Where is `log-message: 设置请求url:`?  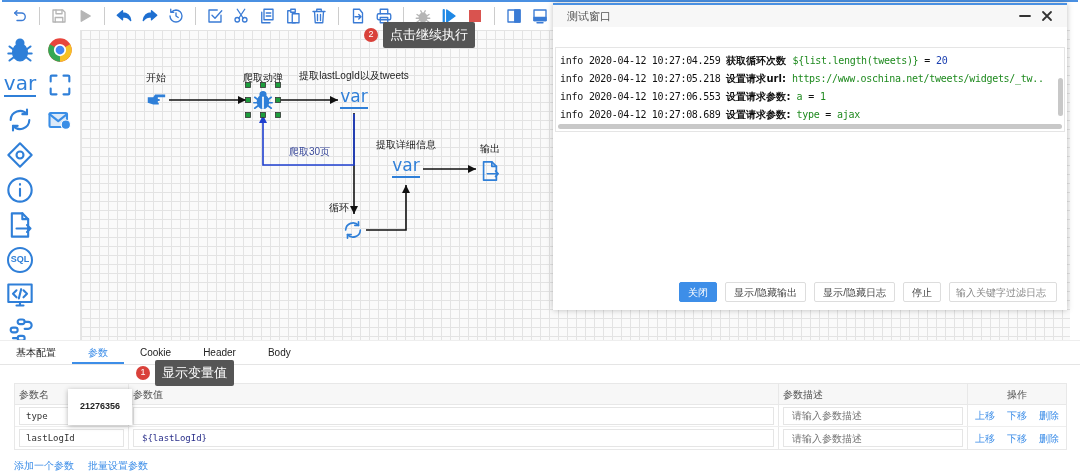
log-message: 设置请求url: is located at coordinates (756, 78).